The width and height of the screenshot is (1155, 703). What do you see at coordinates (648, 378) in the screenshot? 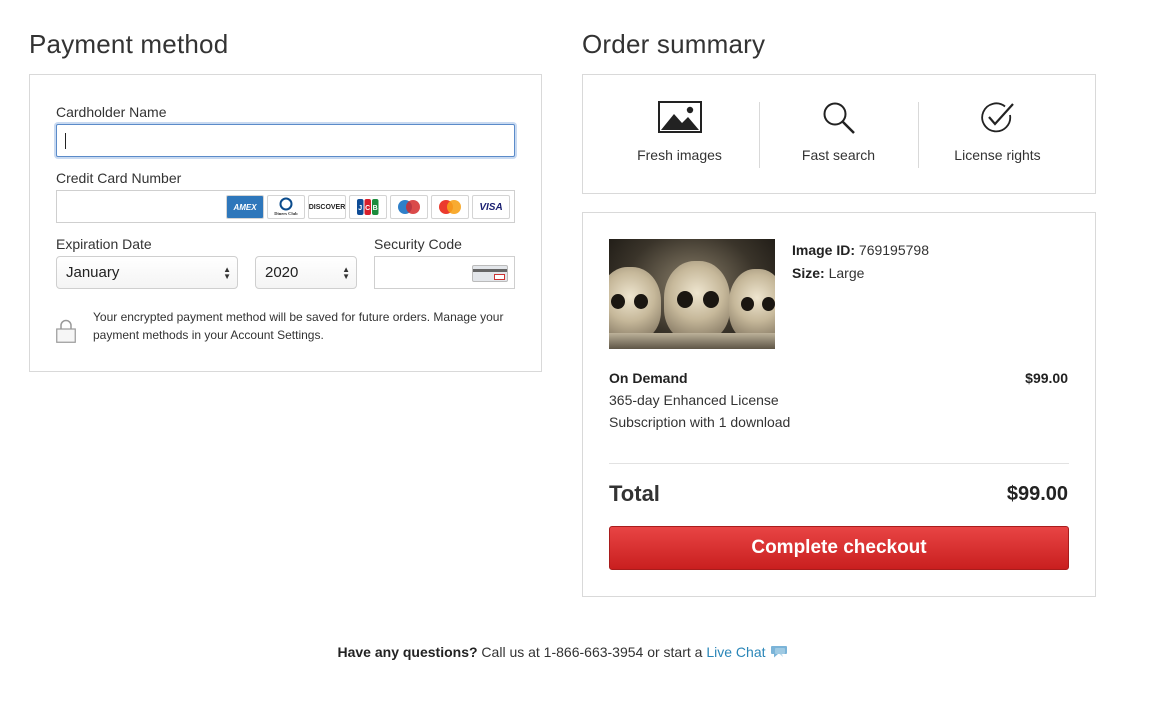
I see `product-name: On Demand` at bounding box center [648, 378].